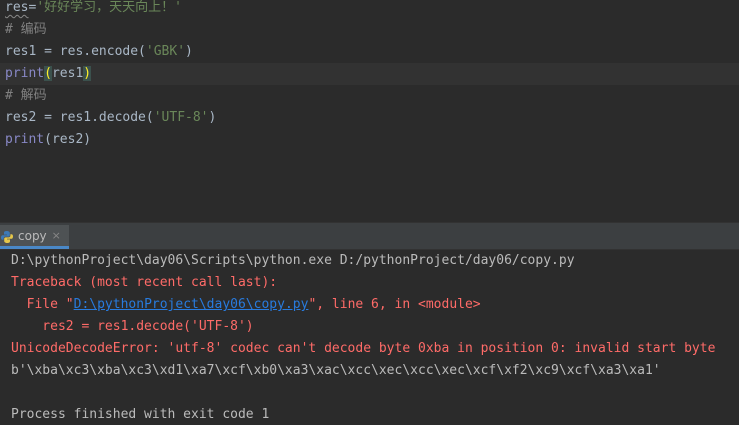  What do you see at coordinates (165, 51) in the screenshot?
I see `encode-arg: 'GBK'` at bounding box center [165, 51].